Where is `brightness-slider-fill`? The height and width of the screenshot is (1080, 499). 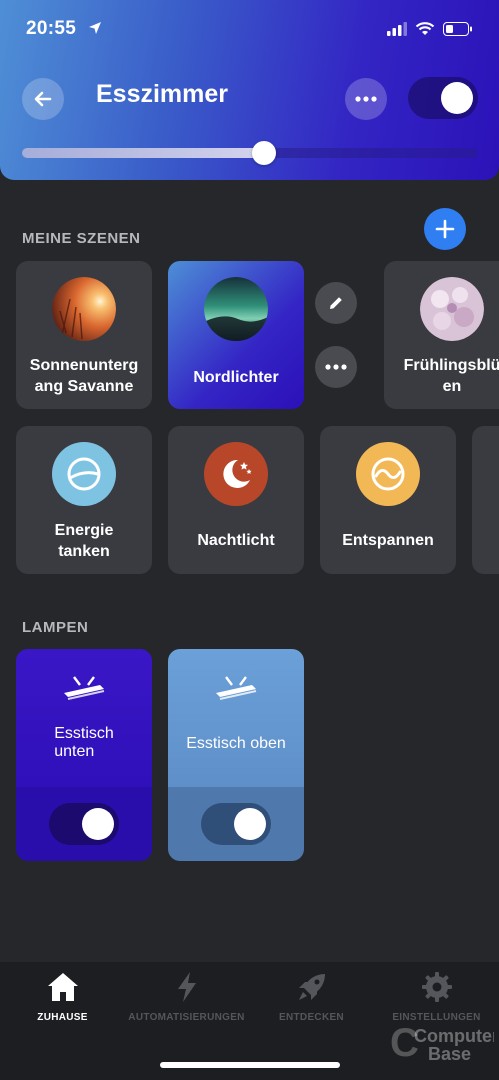 brightness-slider-fill is located at coordinates (143, 153).